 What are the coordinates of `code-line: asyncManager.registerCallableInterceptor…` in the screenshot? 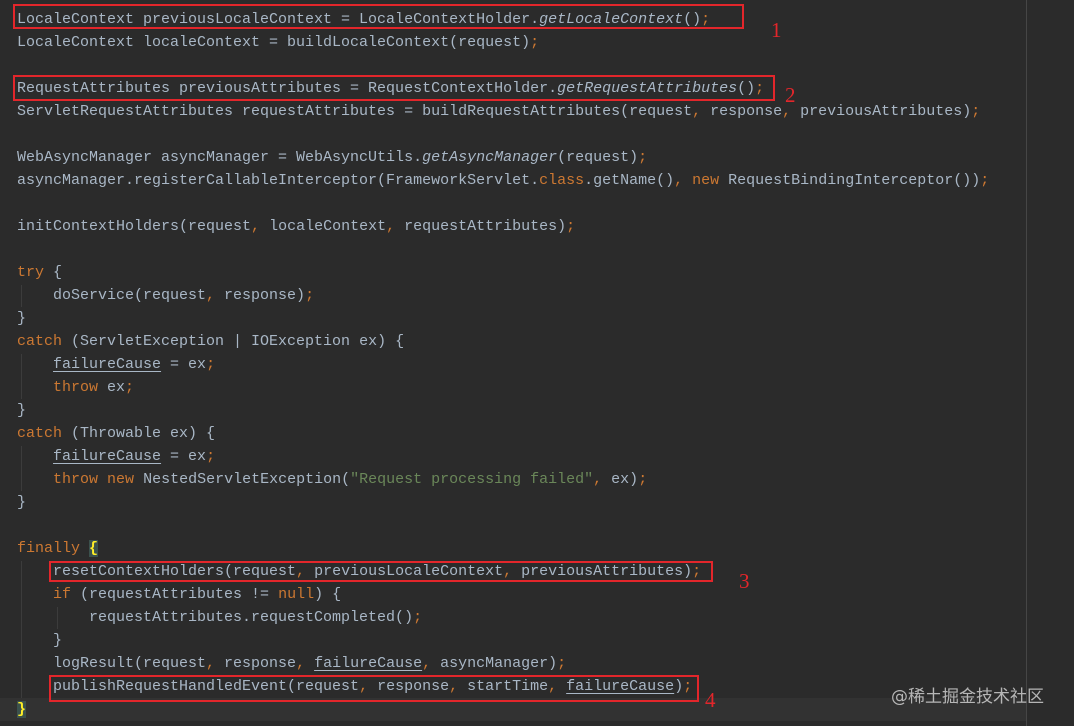 It's located at (513, 180).